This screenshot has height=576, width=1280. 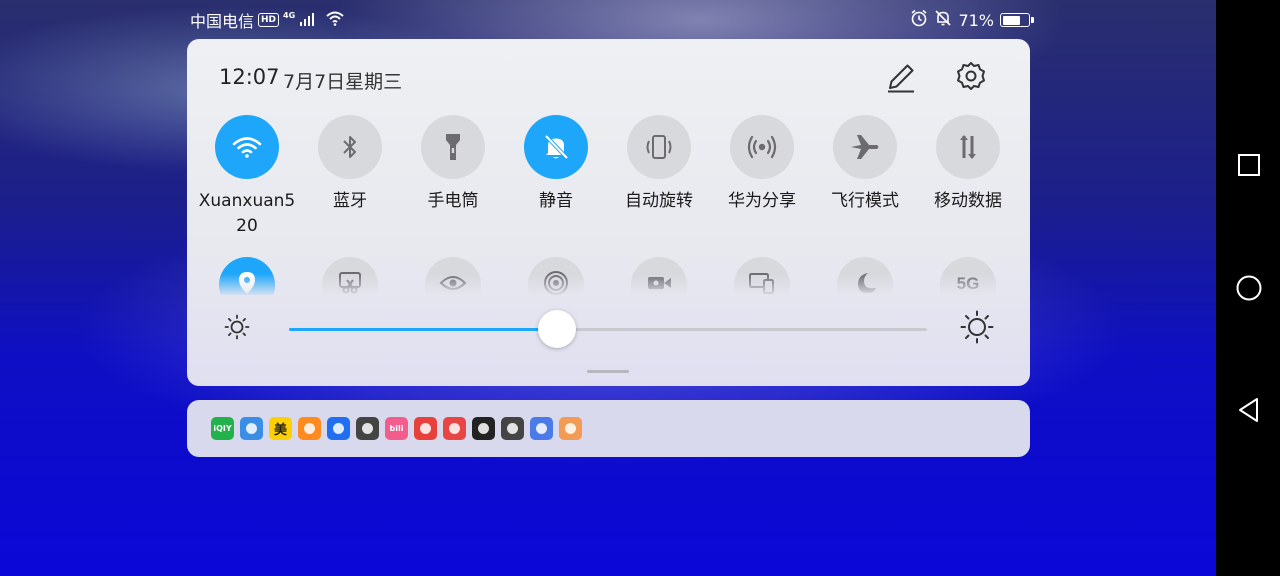 I want to click on pencil-icon, so click(x=901, y=78).